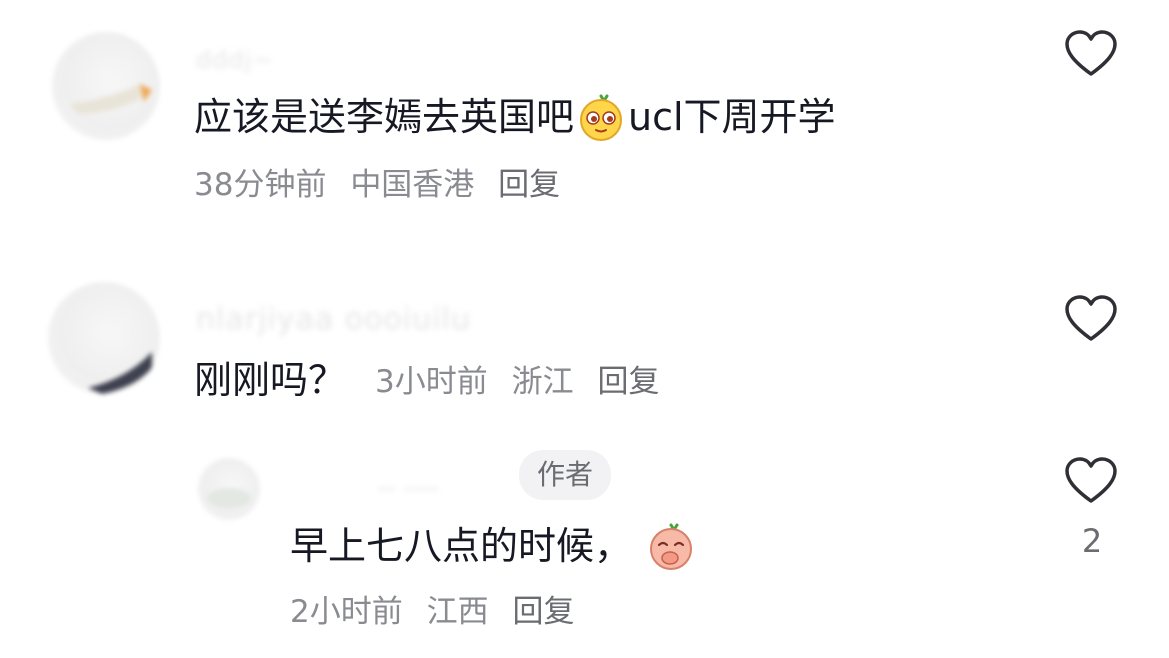 This screenshot has height=658, width=1169. Describe the element at coordinates (732, 117) in the screenshot. I see `comment-text-part: ucl下周开学` at that location.